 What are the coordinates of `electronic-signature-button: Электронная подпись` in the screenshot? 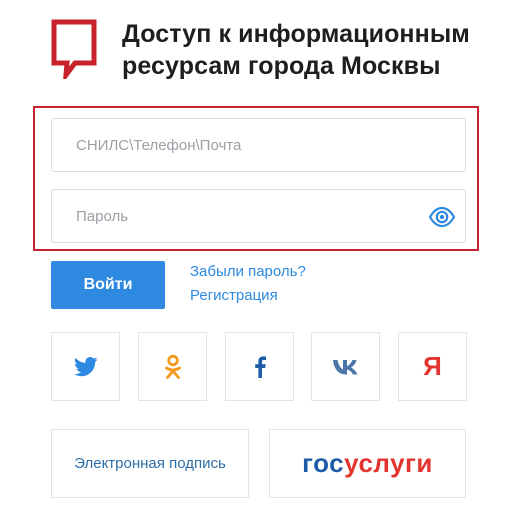 It's located at (150, 463).